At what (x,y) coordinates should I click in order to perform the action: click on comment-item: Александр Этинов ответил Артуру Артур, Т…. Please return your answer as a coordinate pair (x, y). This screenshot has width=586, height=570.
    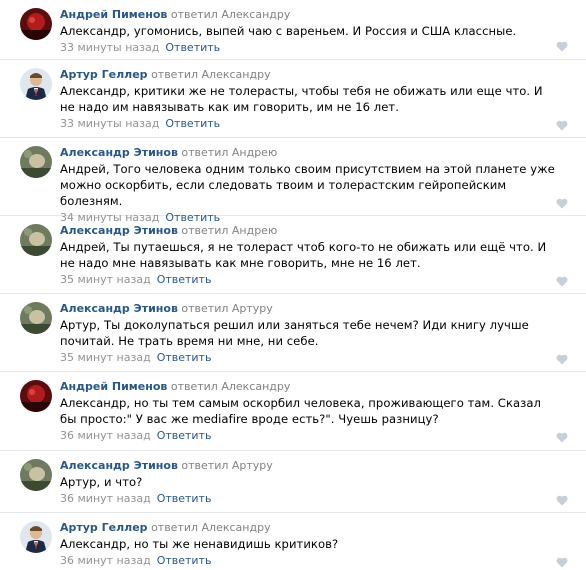
    Looking at the image, I should click on (293, 333).